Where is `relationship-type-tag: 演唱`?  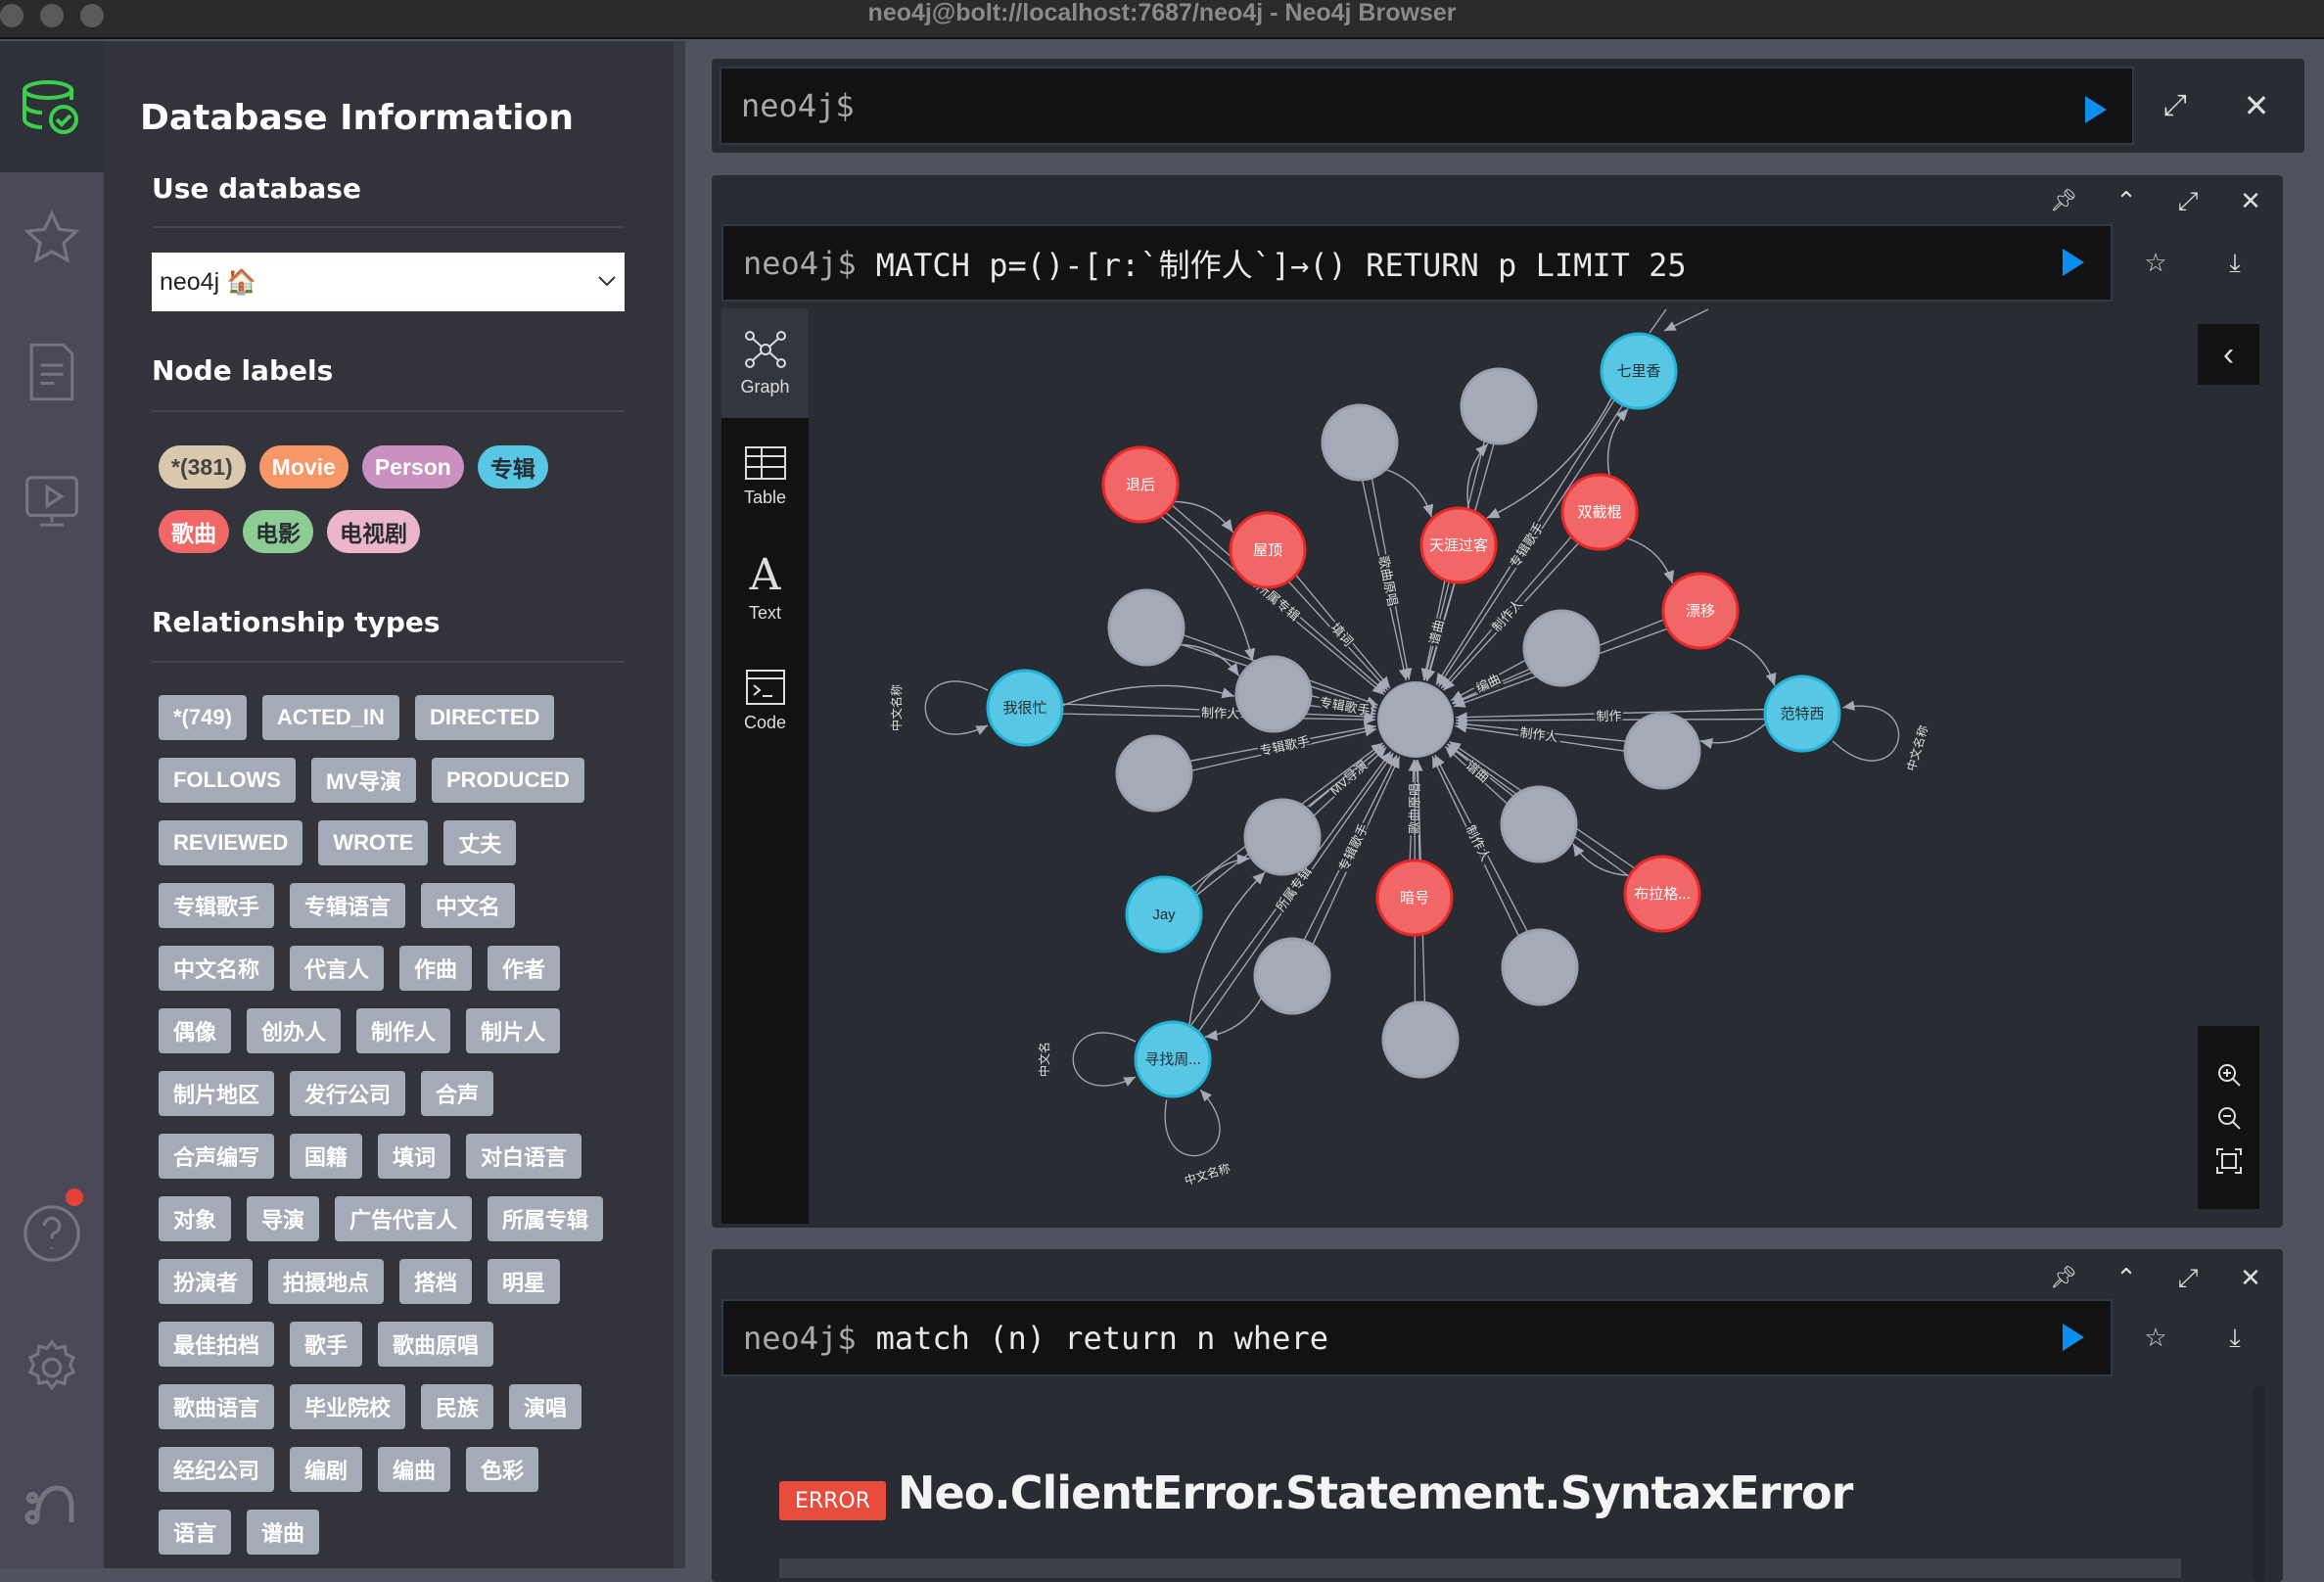
relationship-type-tag: 演唱 is located at coordinates (545, 1406).